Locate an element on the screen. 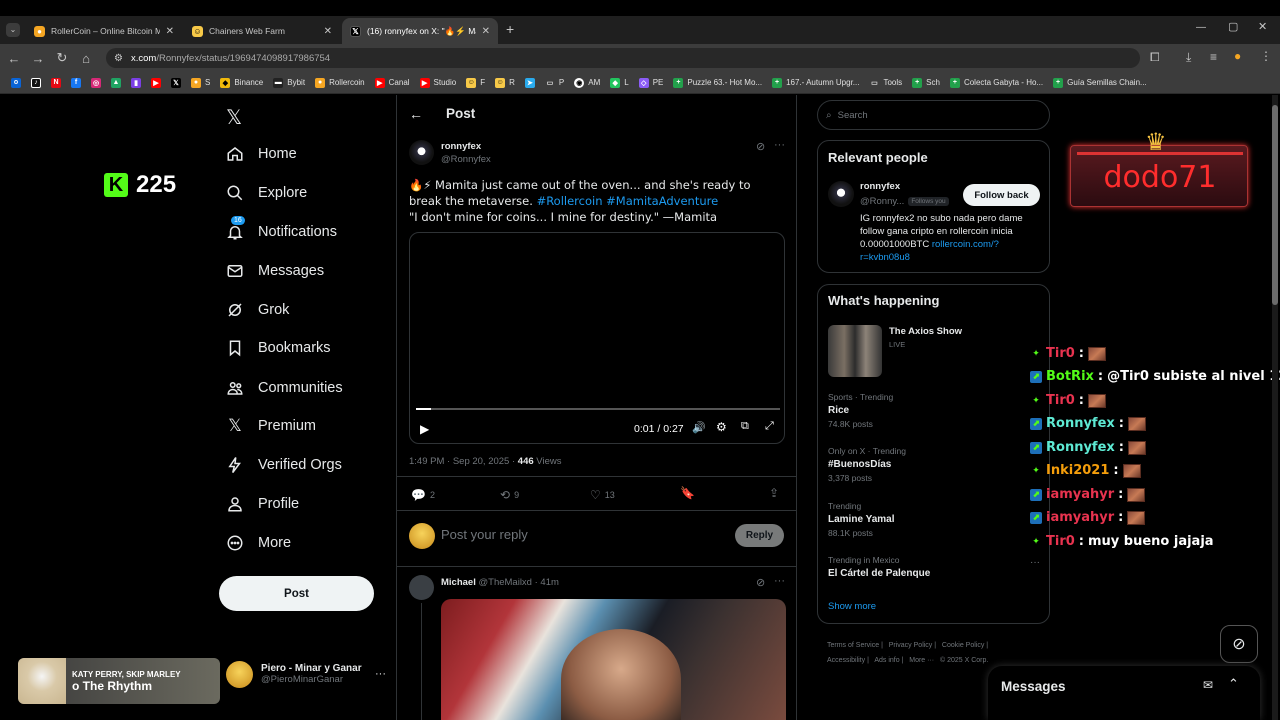  pip-icon: ⧉ is located at coordinates (745, 426).